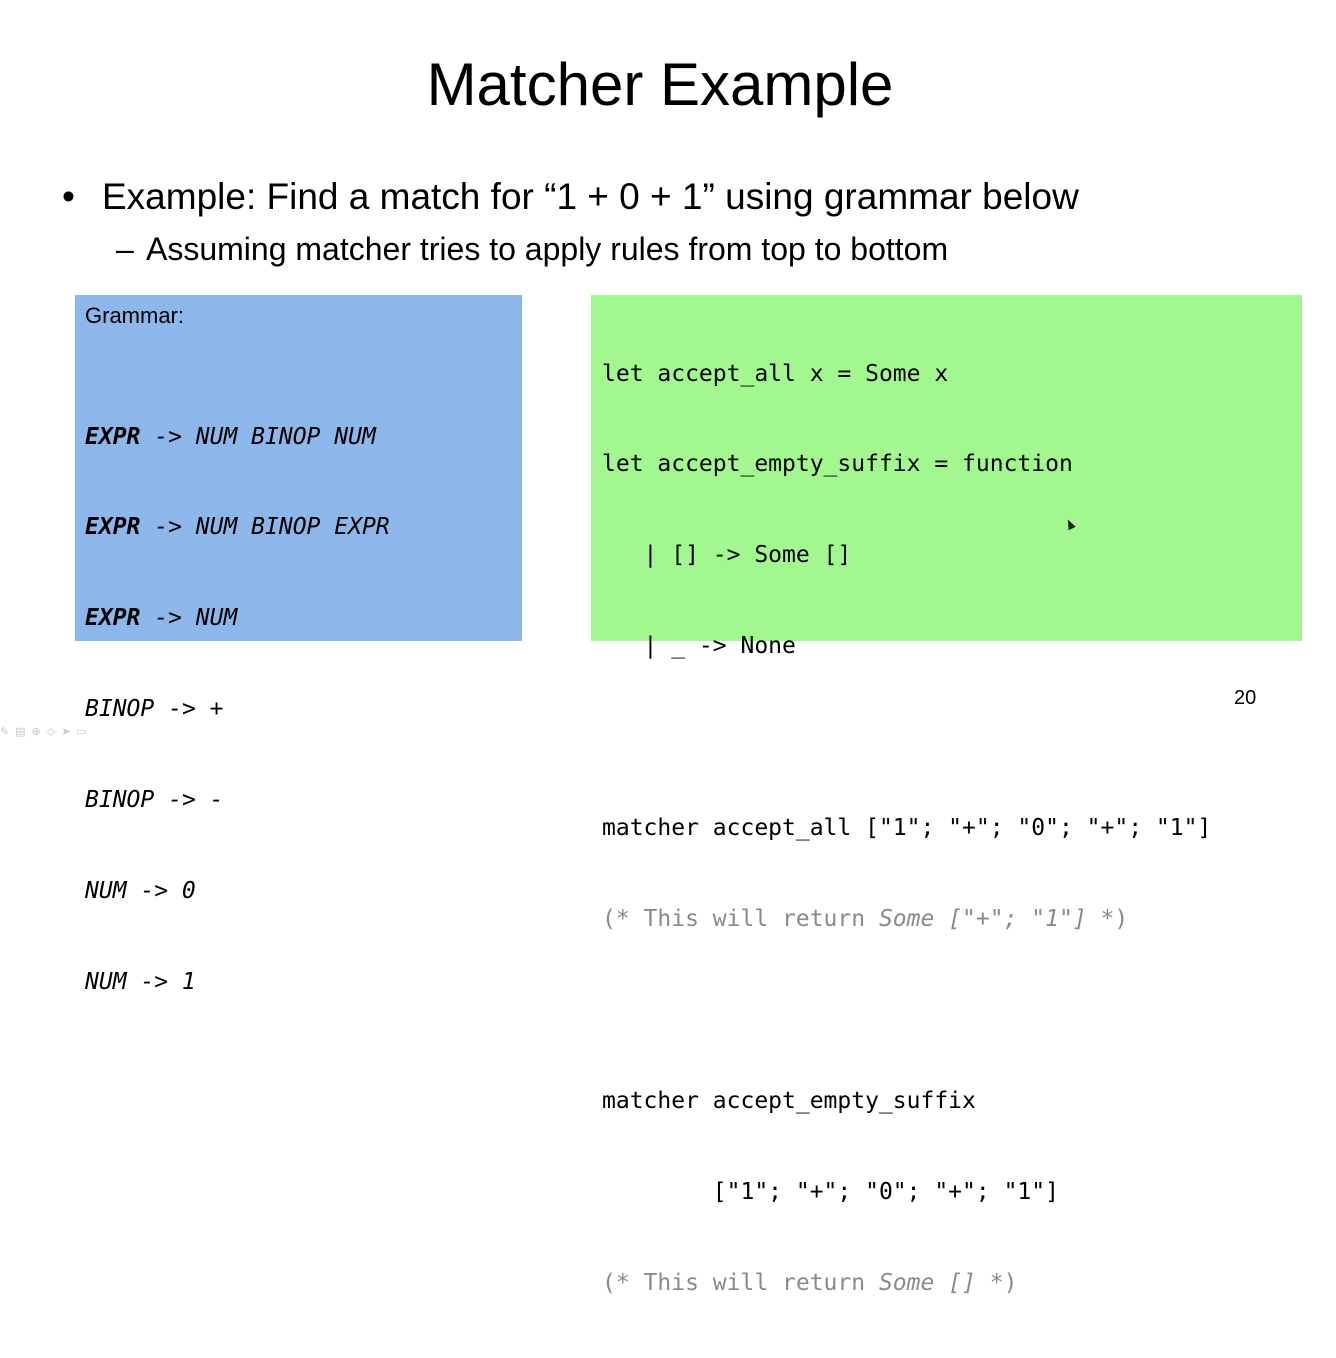 The height and width of the screenshot is (1358, 1336). I want to click on dash-icon: –, so click(125, 249).